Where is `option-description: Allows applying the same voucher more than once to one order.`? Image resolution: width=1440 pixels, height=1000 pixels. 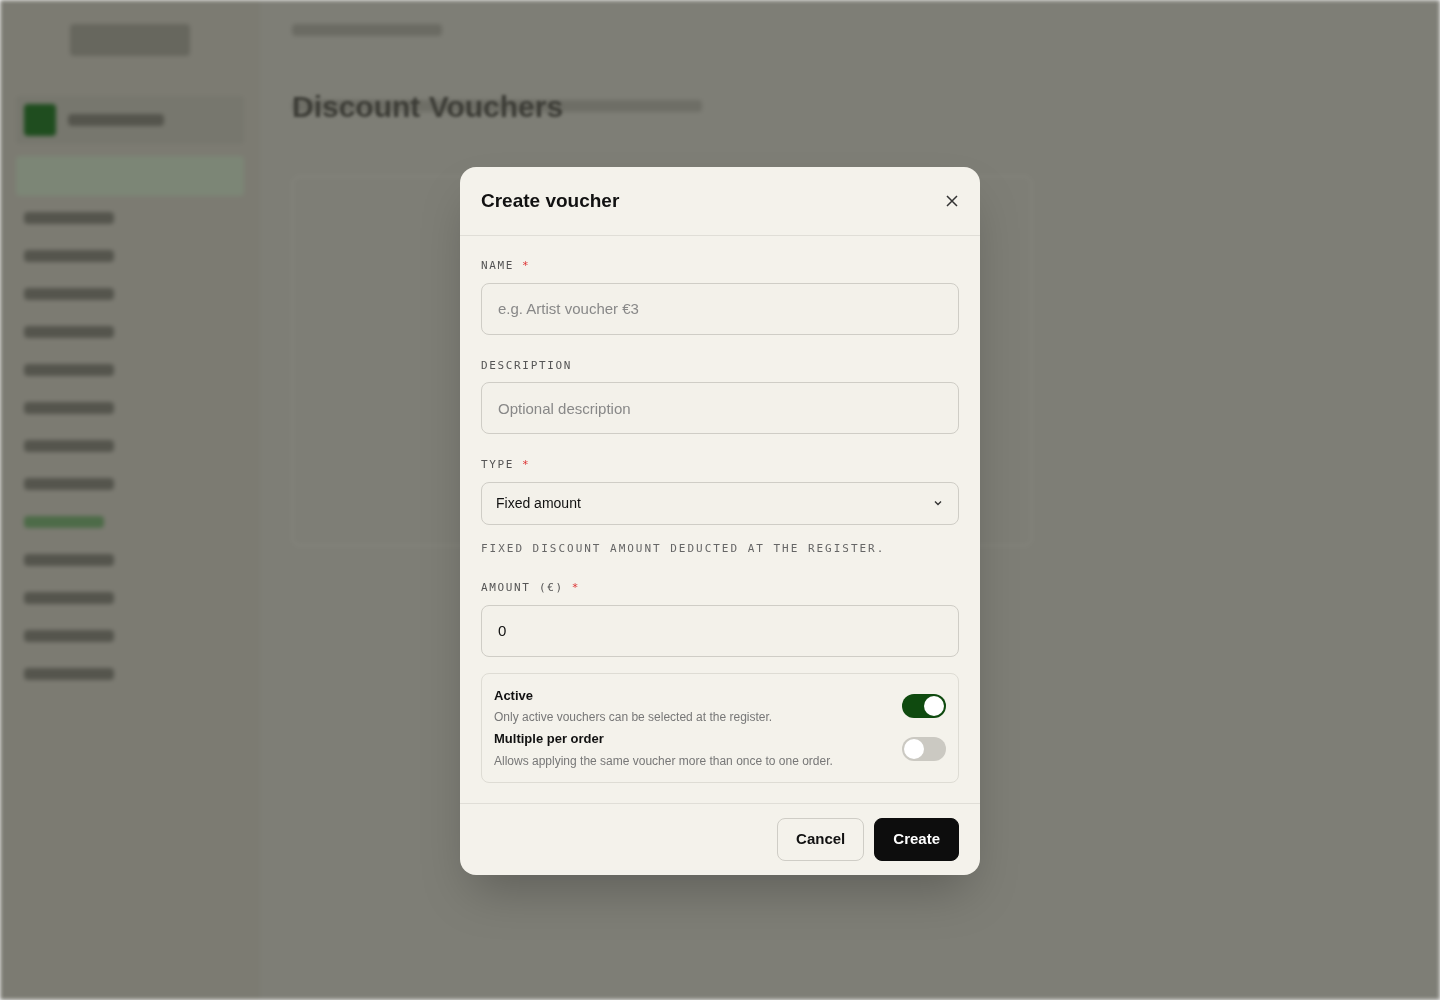 option-description: Allows applying the same voucher more than once to one order. is located at coordinates (663, 761).